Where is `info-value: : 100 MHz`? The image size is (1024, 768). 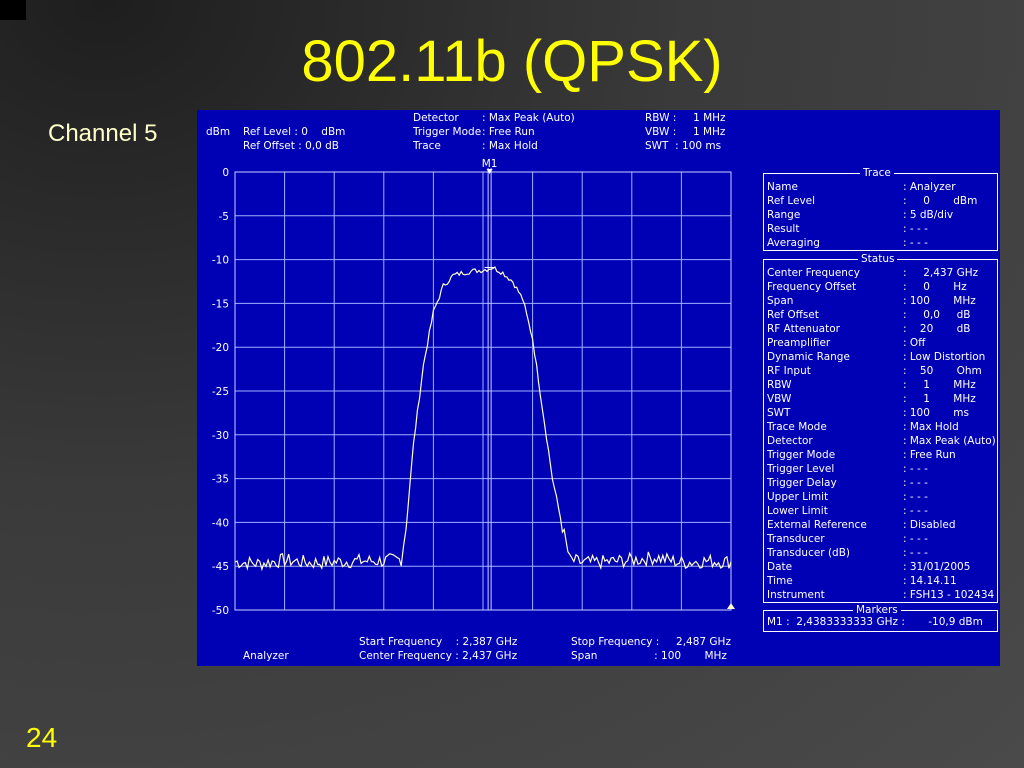 info-value: : 100 MHz is located at coordinates (939, 301).